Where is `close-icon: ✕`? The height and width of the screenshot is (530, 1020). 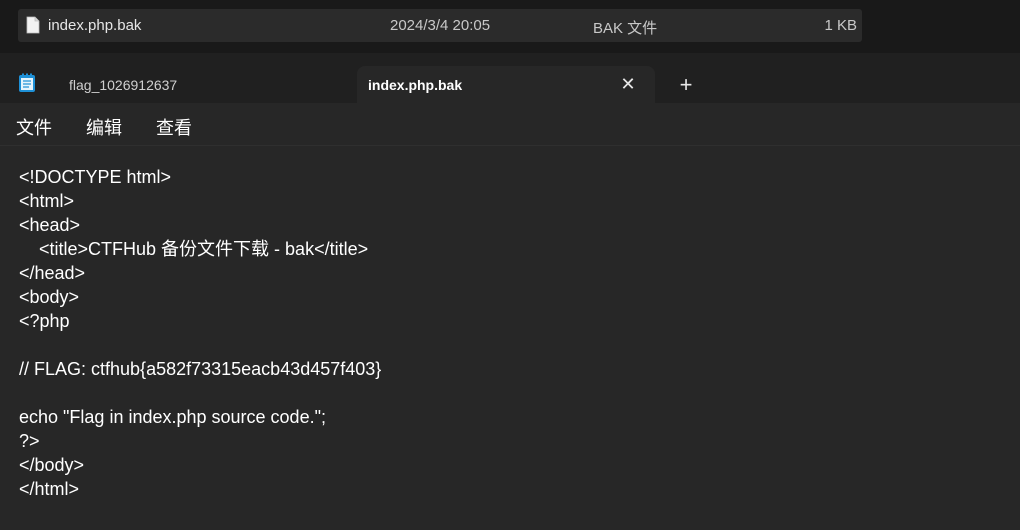
close-icon: ✕ is located at coordinates (628, 84).